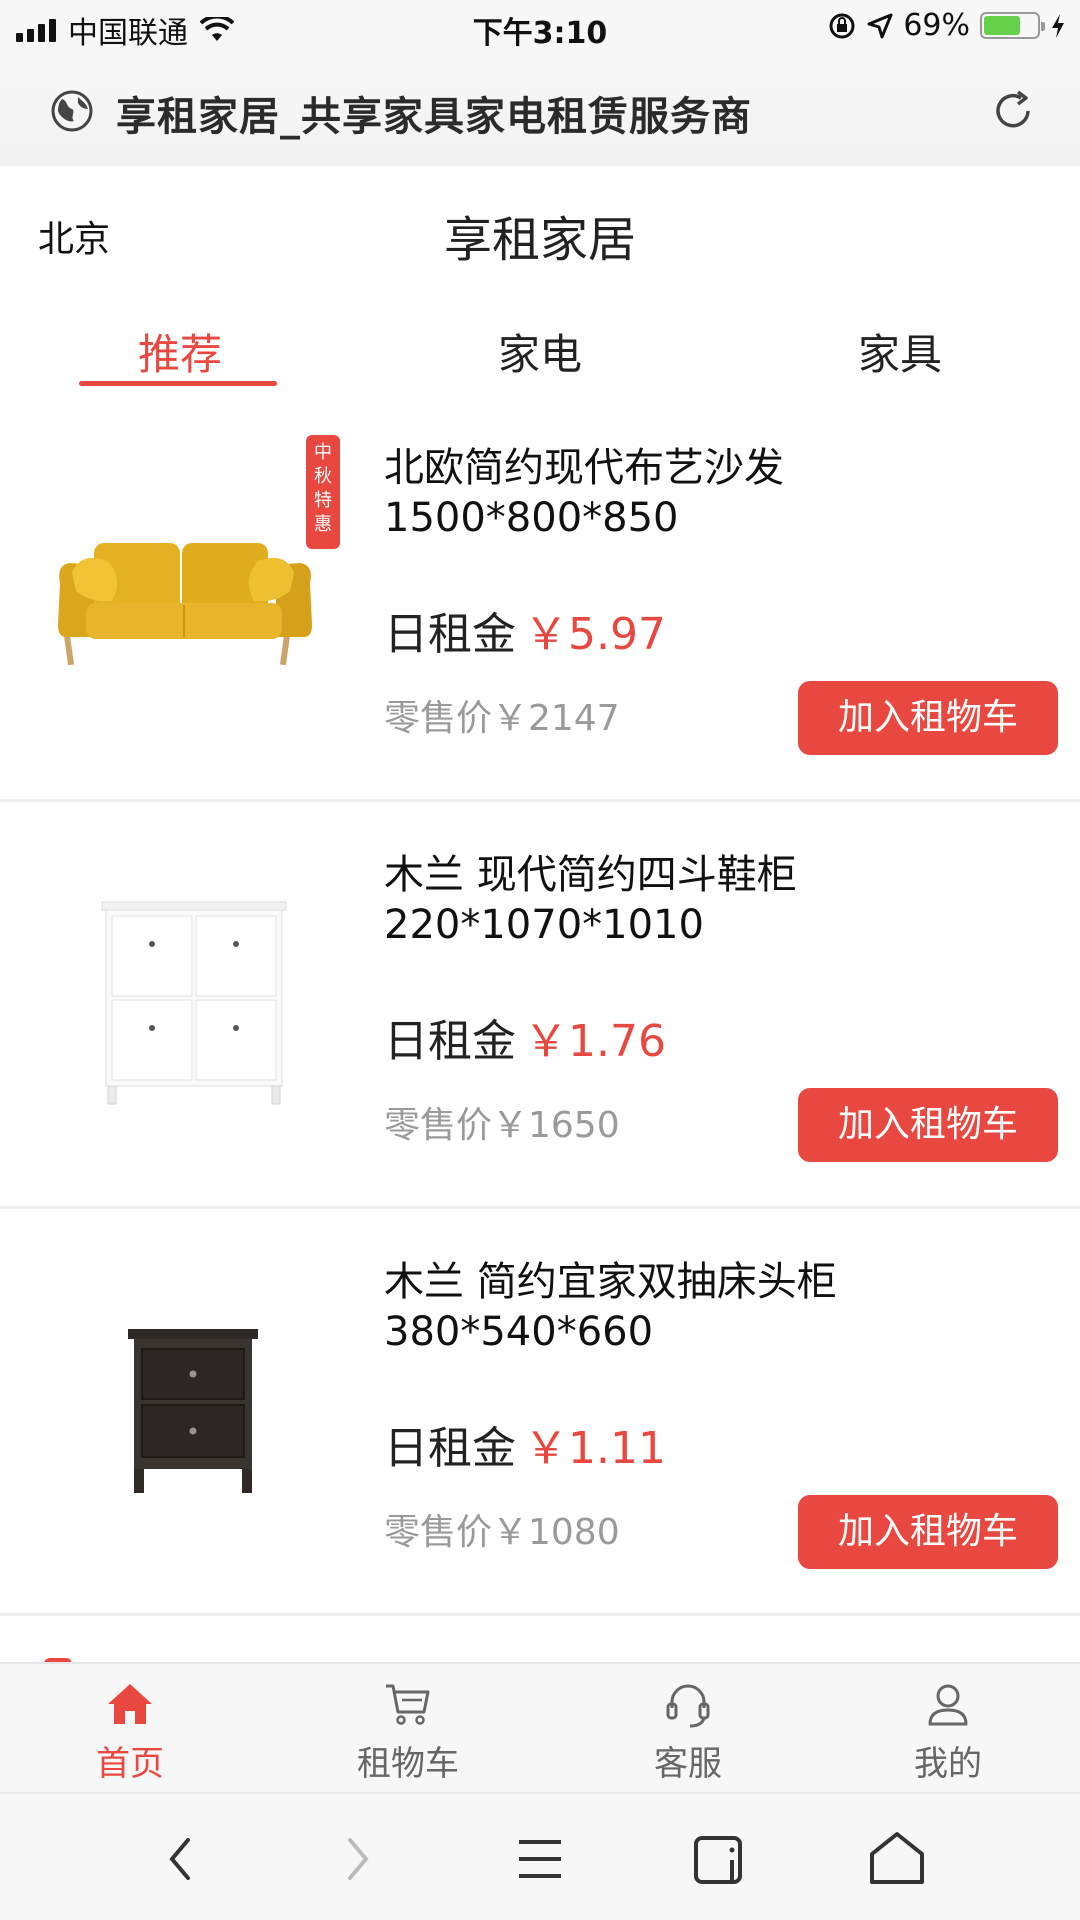  What do you see at coordinates (540, 1859) in the screenshot?
I see `menu-icon` at bounding box center [540, 1859].